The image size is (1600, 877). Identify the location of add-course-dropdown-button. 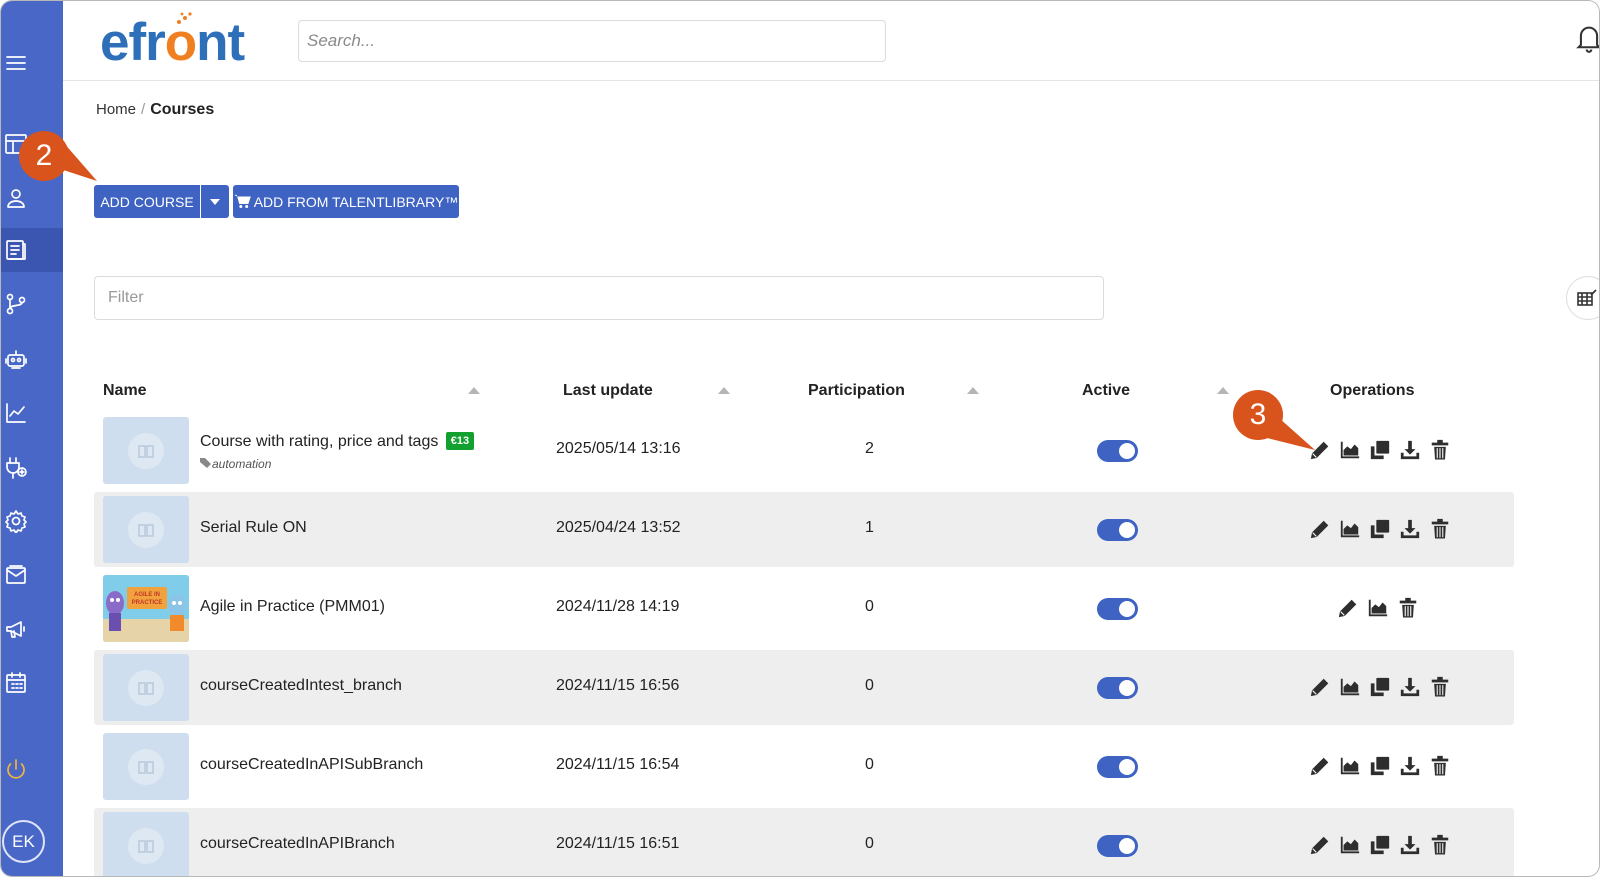
(215, 201).